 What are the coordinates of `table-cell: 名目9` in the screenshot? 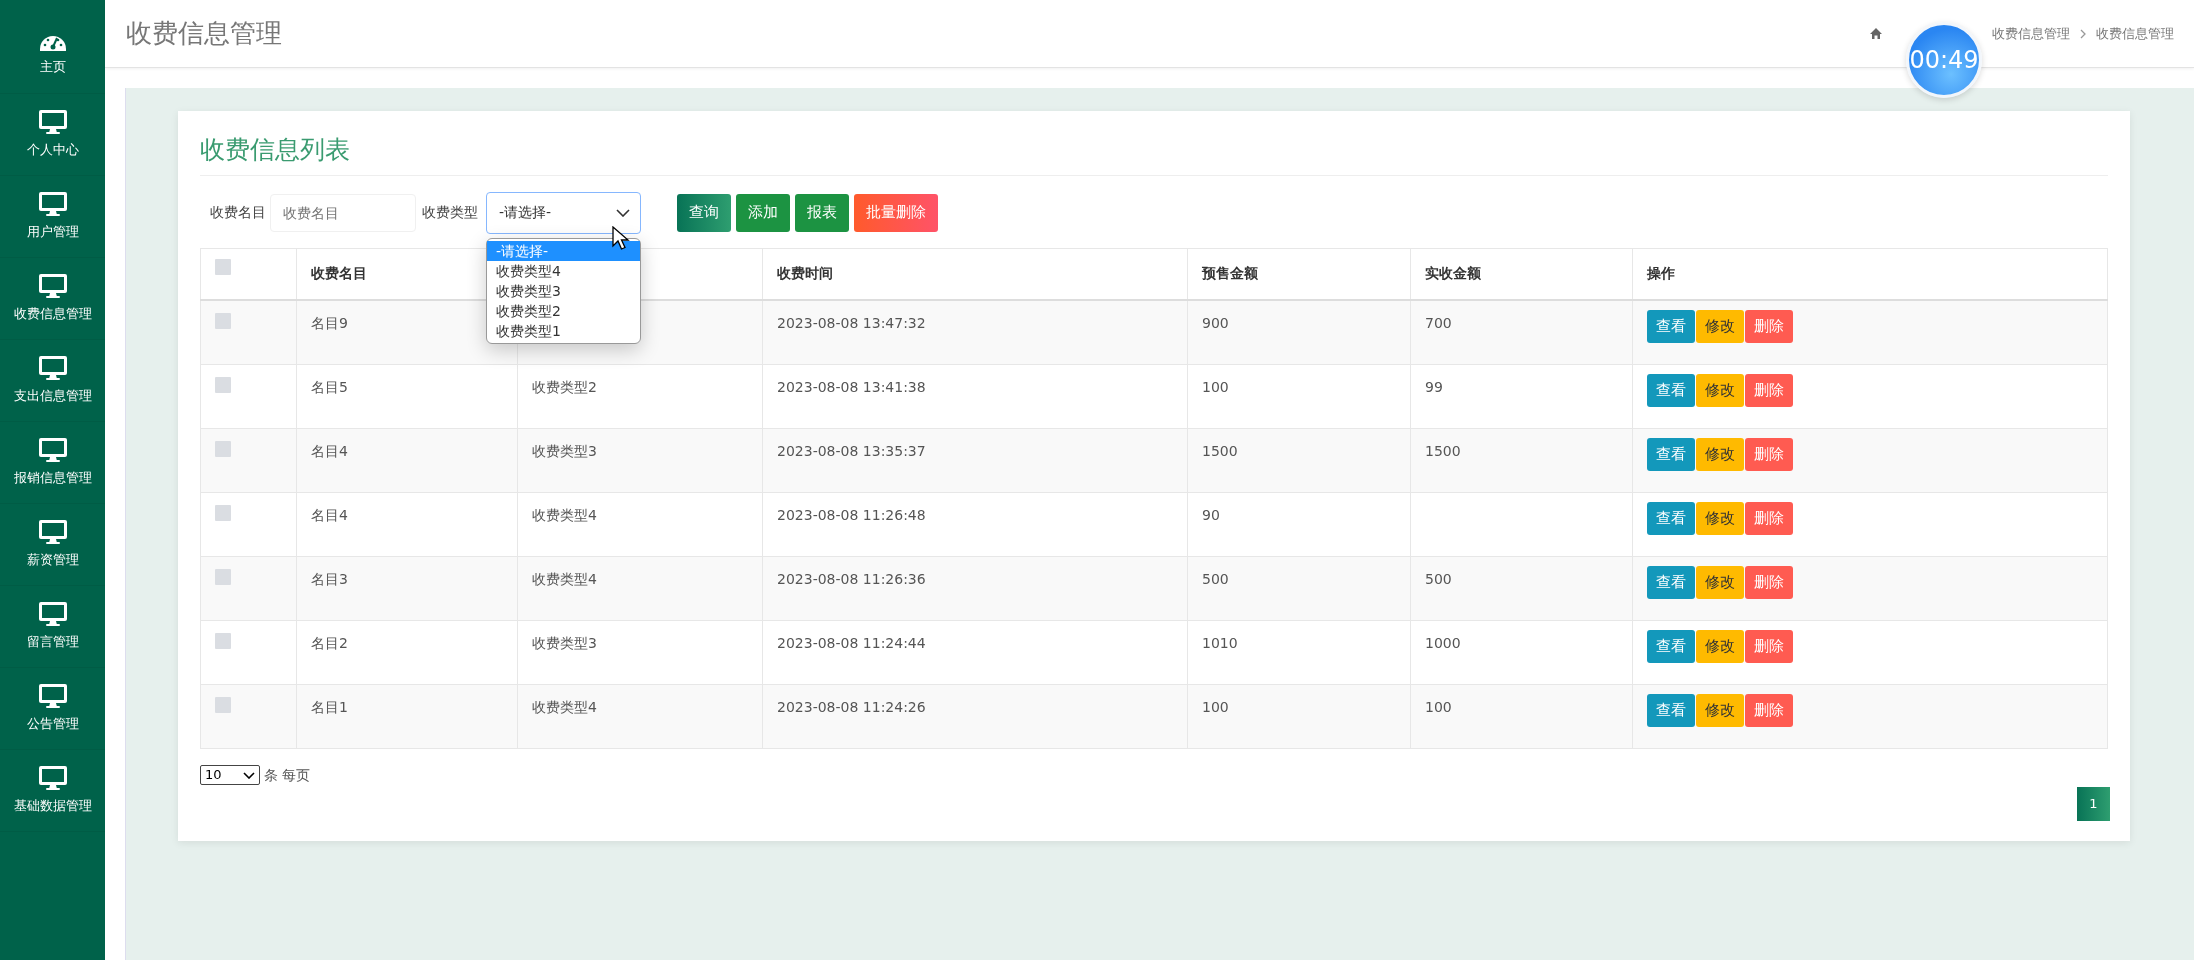 It's located at (329, 323).